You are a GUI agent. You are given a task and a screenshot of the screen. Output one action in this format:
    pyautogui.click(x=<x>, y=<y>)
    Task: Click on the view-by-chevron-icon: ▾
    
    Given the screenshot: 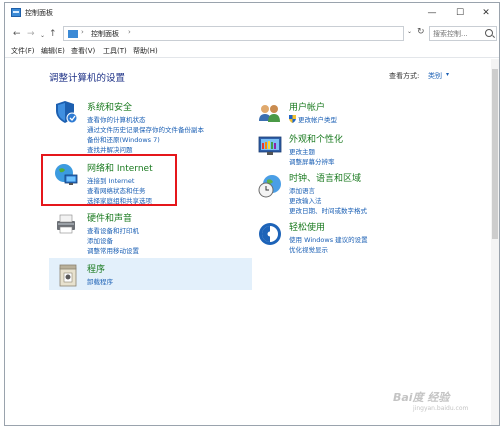 What is the action you would take?
    pyautogui.click(x=447, y=74)
    